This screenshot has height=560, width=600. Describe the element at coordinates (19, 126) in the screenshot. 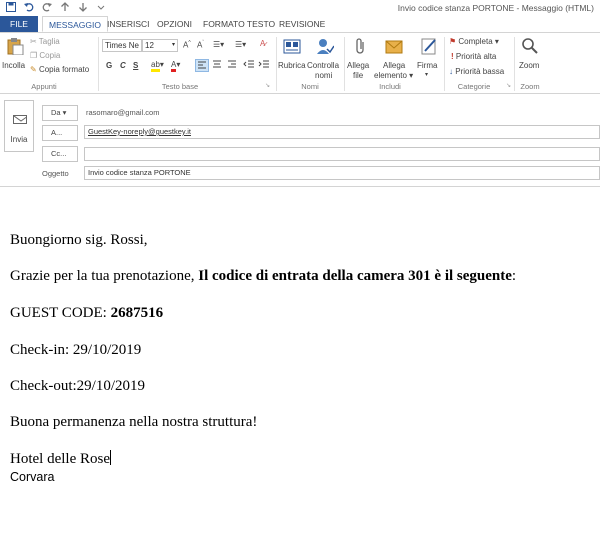

I see `send-button: Invia` at that location.